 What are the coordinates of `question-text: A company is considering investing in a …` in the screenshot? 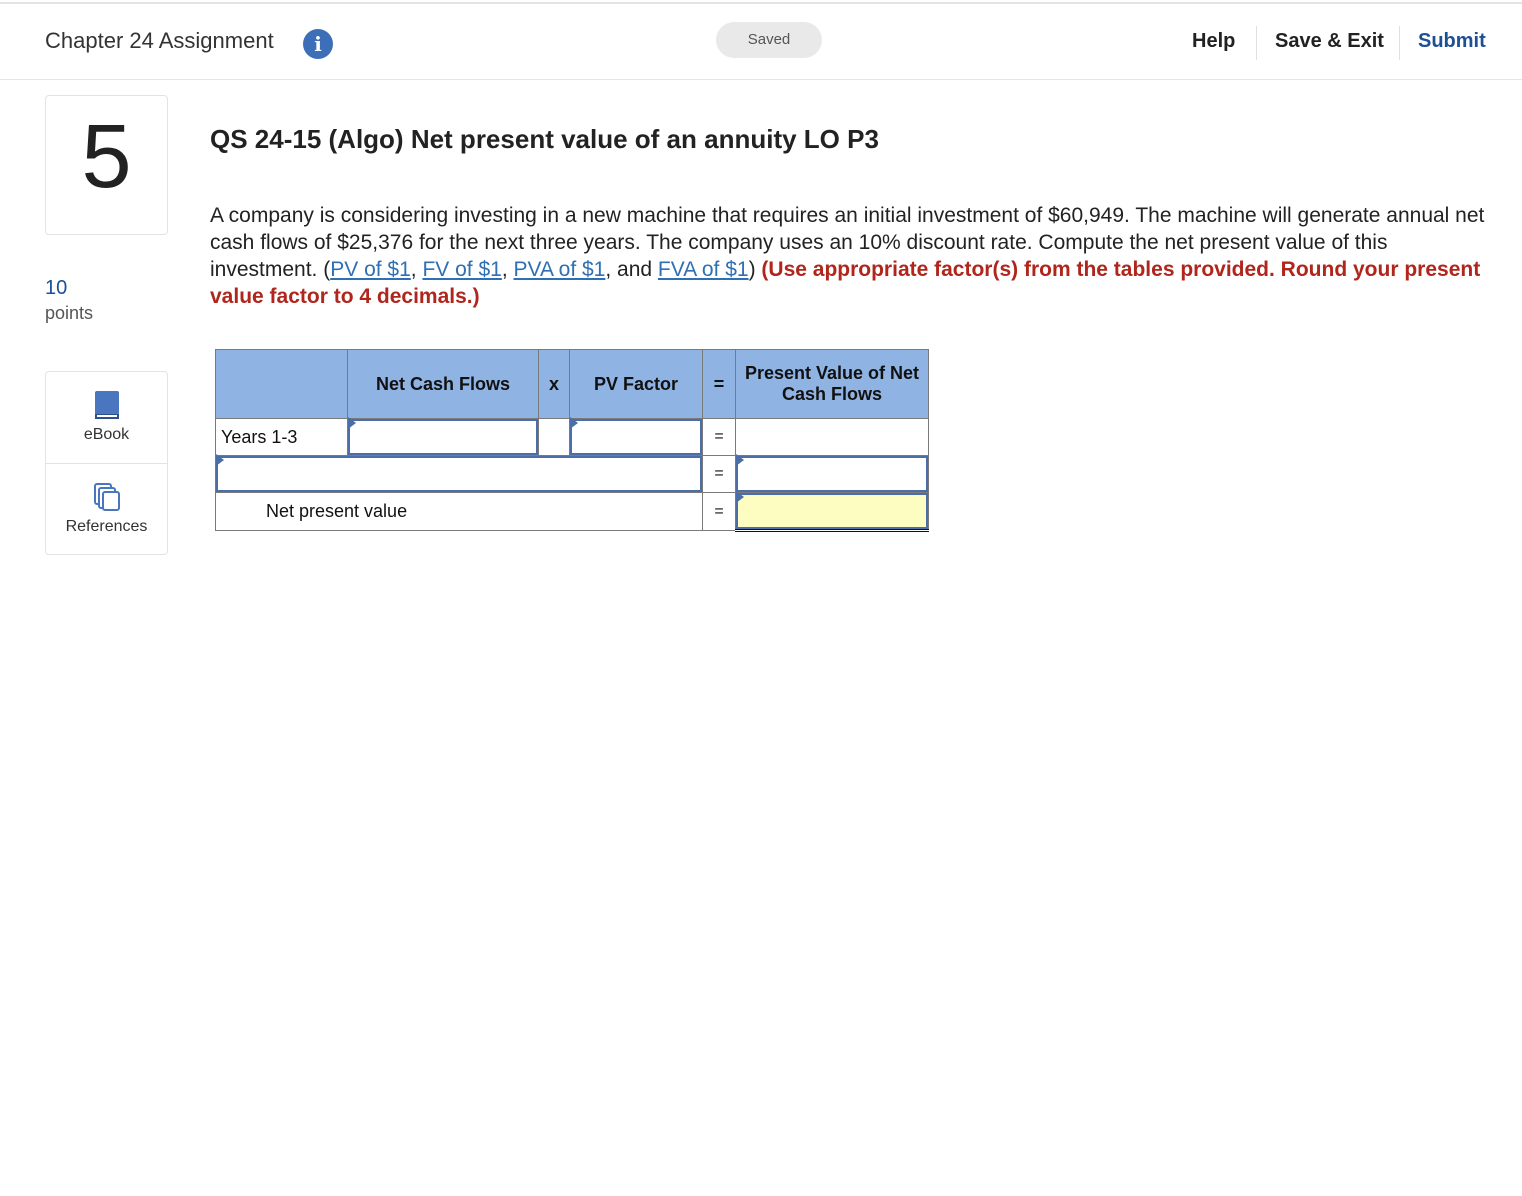 It's located at (855, 256).